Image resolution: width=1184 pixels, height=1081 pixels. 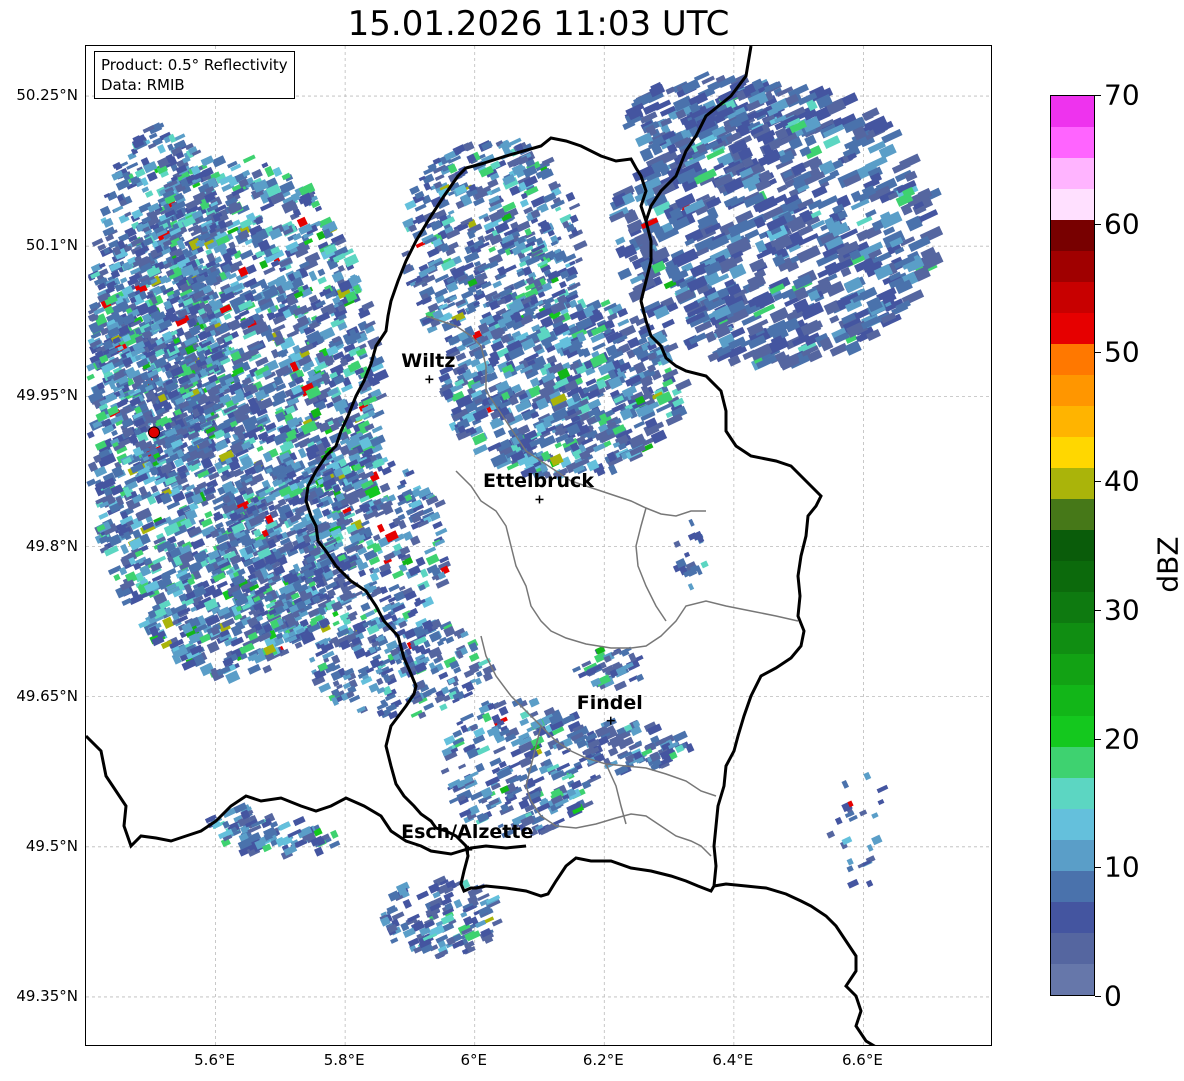 What do you see at coordinates (1122, 739) in the screenshot?
I see `colorbar-tick-label: 20` at bounding box center [1122, 739].